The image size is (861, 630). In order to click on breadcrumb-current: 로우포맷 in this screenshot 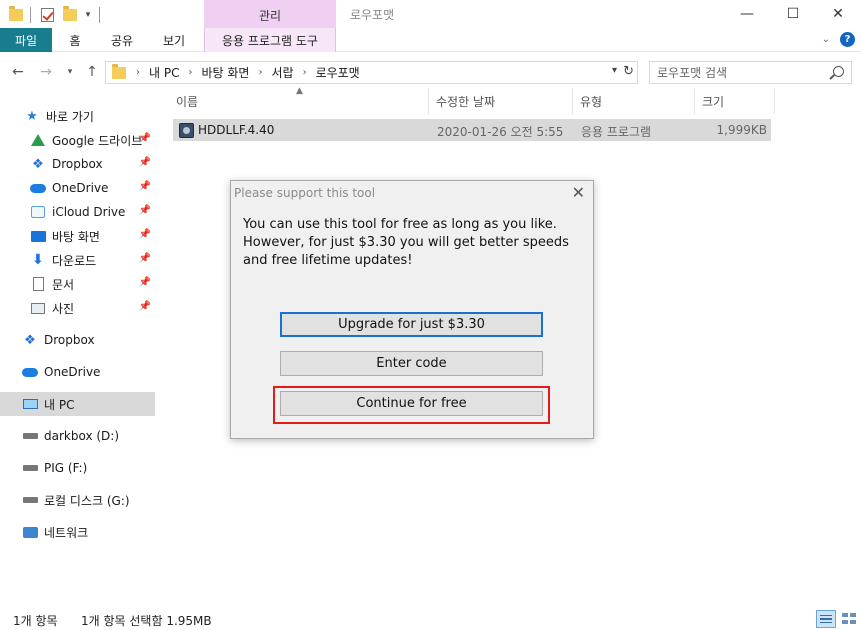, I will do `click(338, 72)`.